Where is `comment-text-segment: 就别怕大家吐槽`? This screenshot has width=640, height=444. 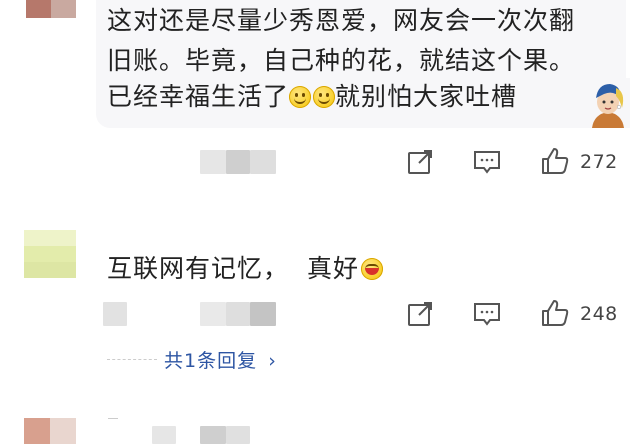
comment-text-segment: 就别怕大家吐槽 is located at coordinates (426, 96).